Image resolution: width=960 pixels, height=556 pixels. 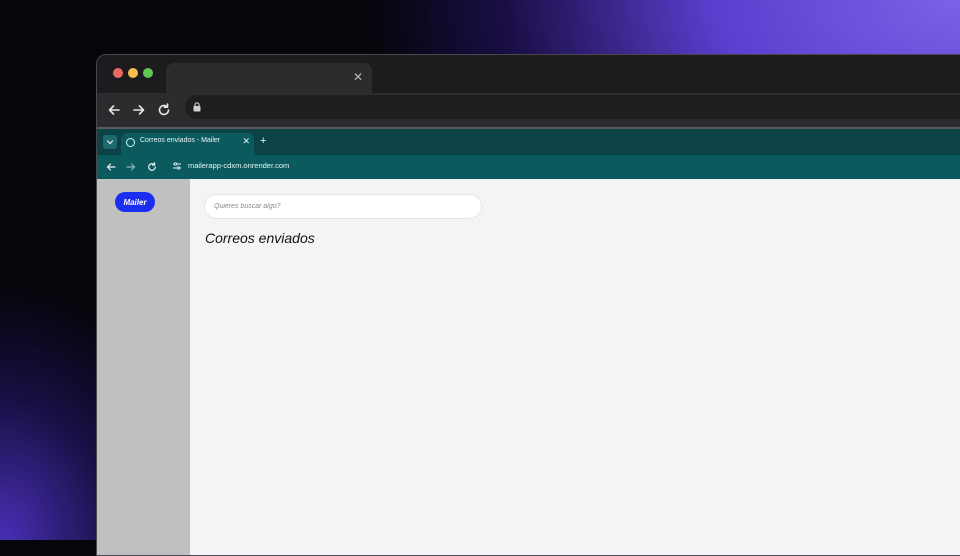 What do you see at coordinates (180, 140) in the screenshot?
I see `inner-tab-title: Correos enviados - Mailer` at bounding box center [180, 140].